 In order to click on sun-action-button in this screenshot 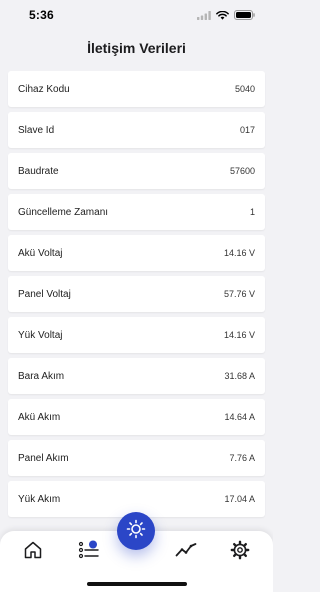, I will do `click(136, 531)`.